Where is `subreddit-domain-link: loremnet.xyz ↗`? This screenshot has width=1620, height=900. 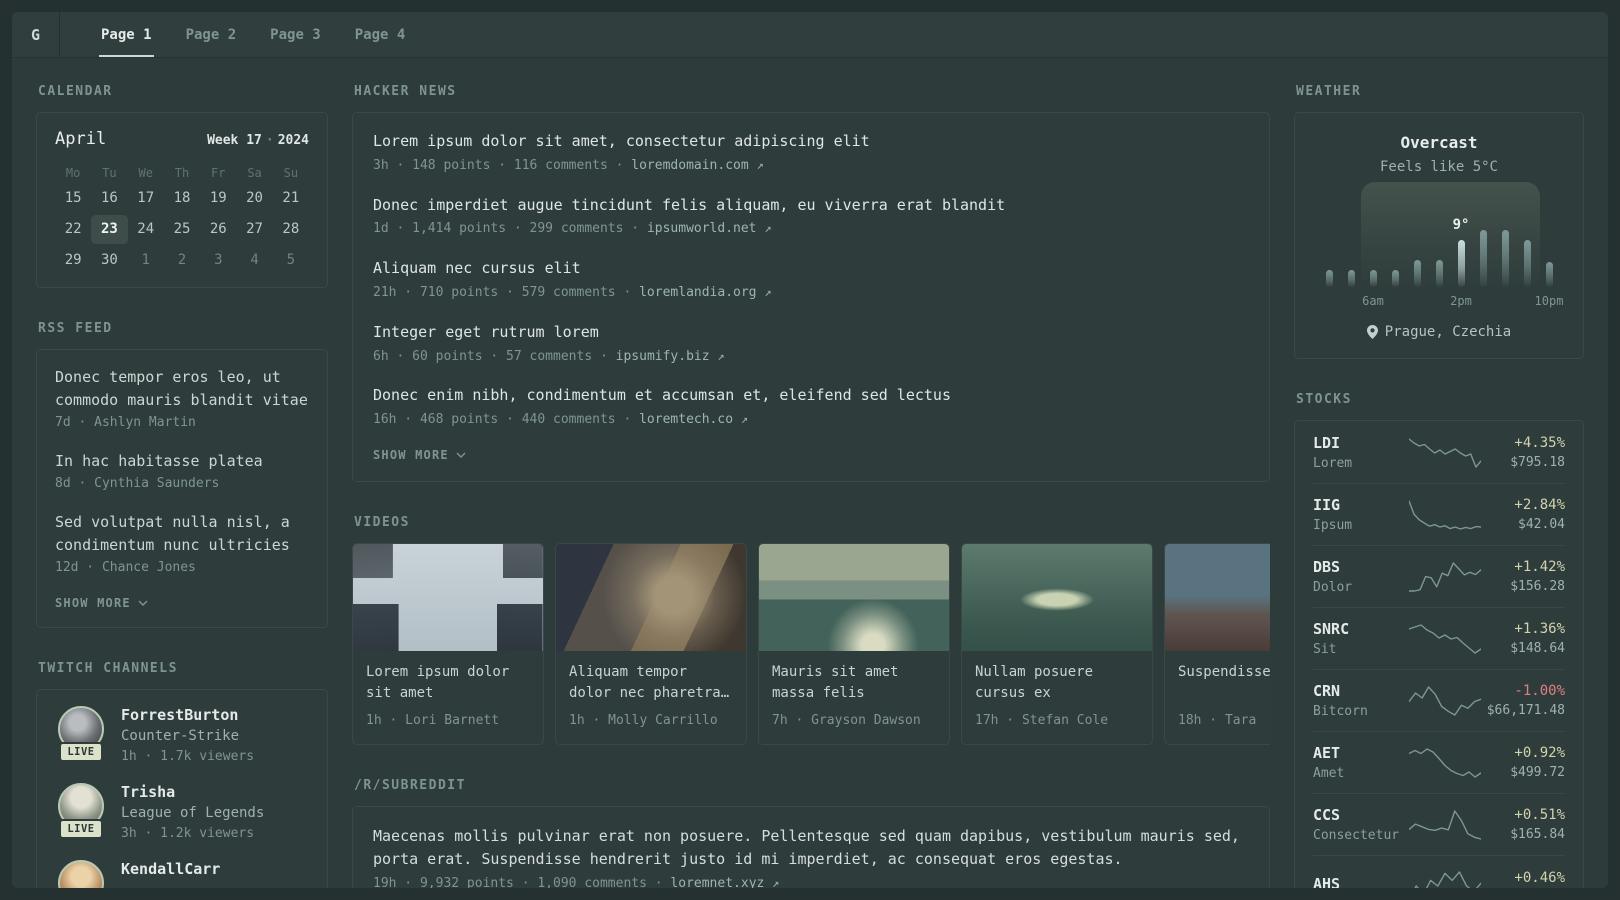
subreddit-domain-link: loremnet.xyz ↗ is located at coordinates (724, 882).